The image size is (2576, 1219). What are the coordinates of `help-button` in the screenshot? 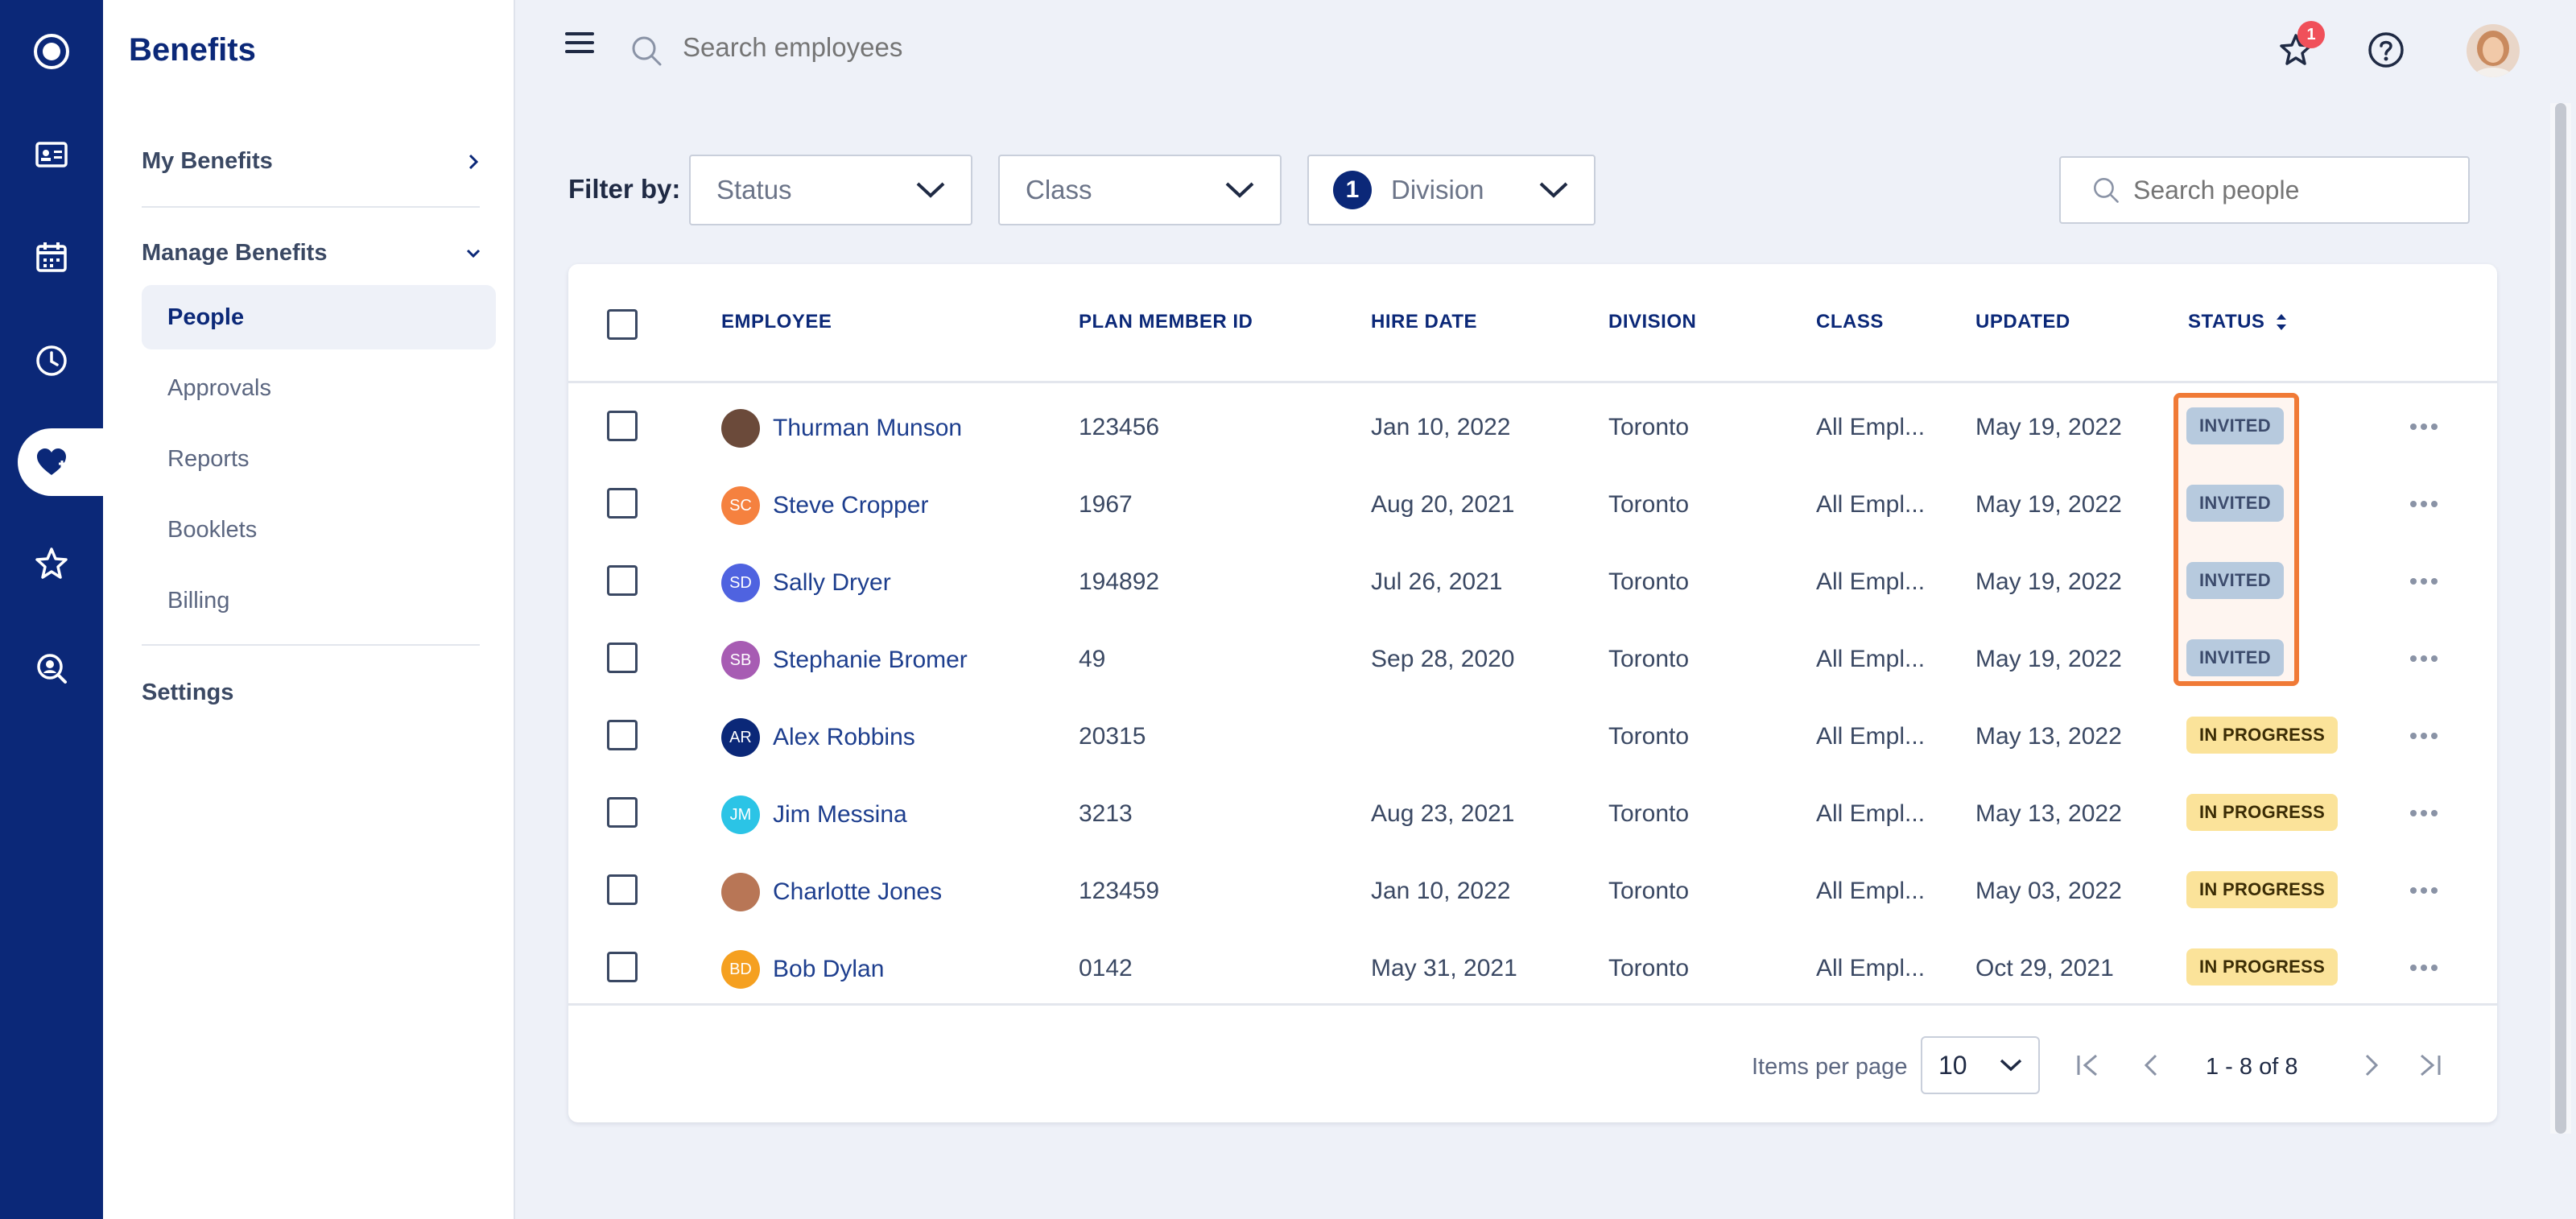 It's located at (2386, 49).